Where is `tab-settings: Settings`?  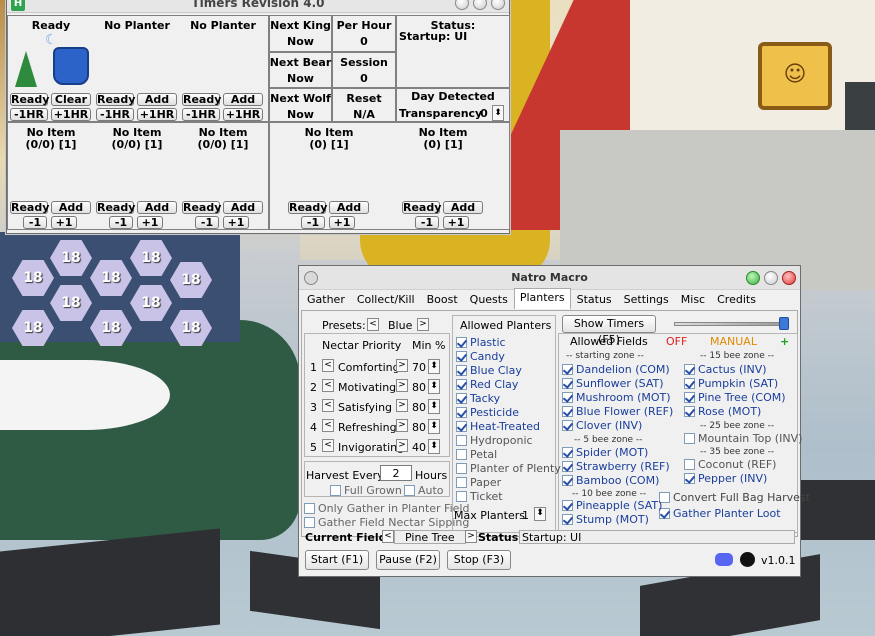 tab-settings: Settings is located at coordinates (646, 299).